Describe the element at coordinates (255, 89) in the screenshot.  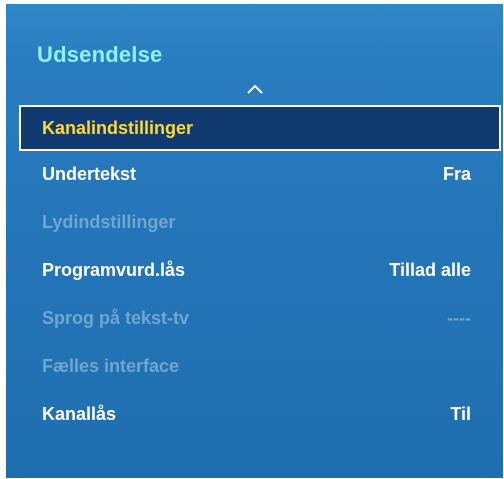
I see `chevron-up-icon` at that location.